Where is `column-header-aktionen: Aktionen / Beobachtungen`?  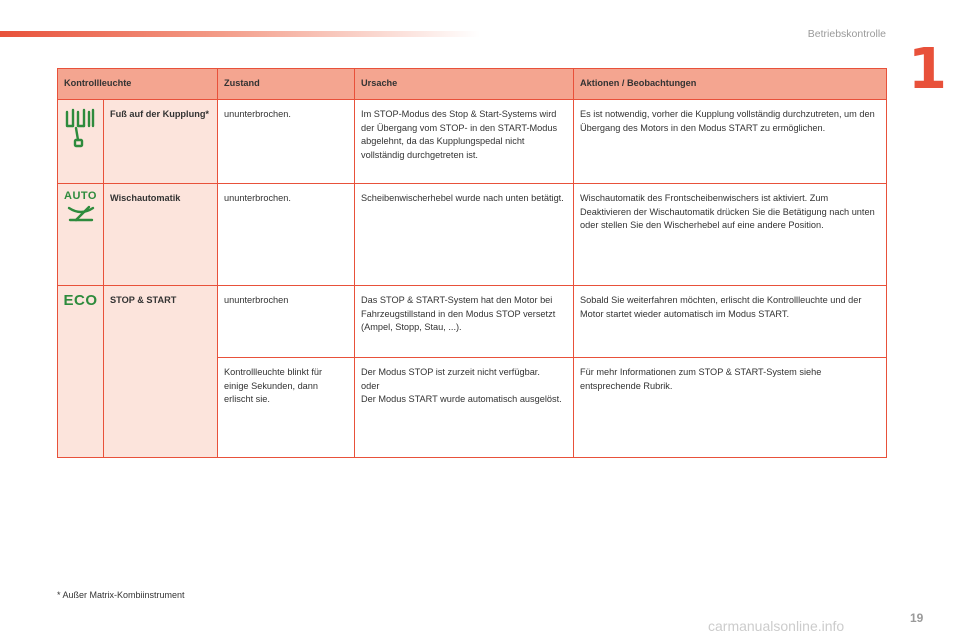
column-header-aktionen: Aktionen / Beobachtungen is located at coordinates (730, 84).